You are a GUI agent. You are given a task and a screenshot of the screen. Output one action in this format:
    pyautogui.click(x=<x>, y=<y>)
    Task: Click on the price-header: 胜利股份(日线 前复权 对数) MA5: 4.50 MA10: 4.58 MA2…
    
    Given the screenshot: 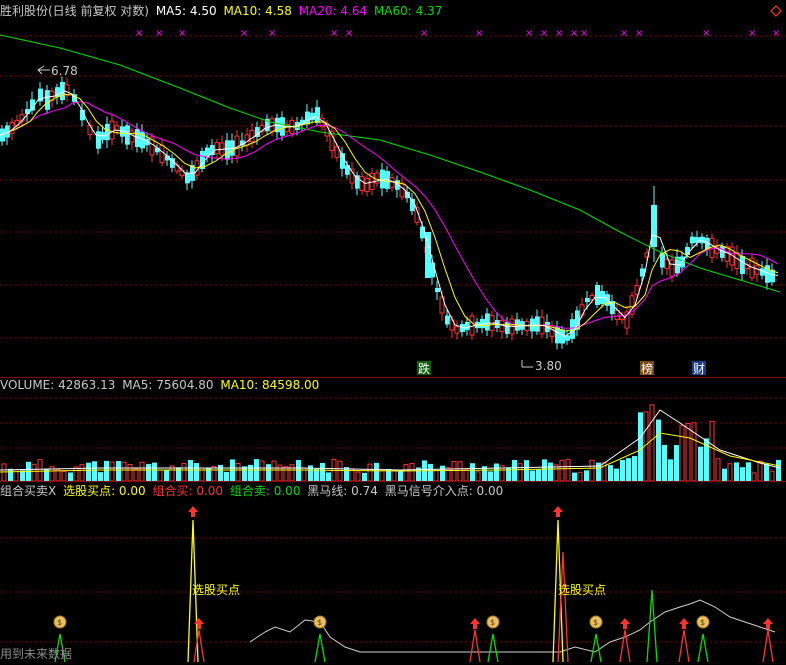 What is the action you would take?
    pyautogui.click(x=222, y=11)
    